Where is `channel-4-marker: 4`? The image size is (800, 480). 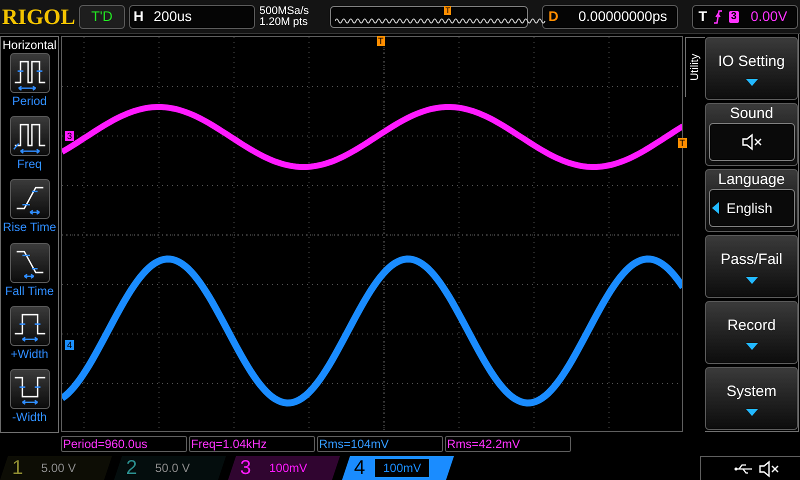 channel-4-marker: 4 is located at coordinates (69, 345).